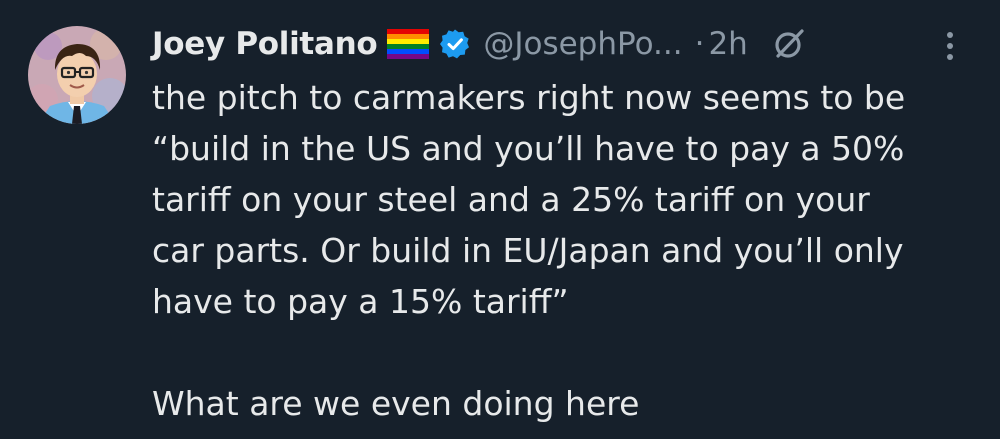 The image size is (1000, 439). I want to click on author-display-name: Joey Politano, so click(265, 44).